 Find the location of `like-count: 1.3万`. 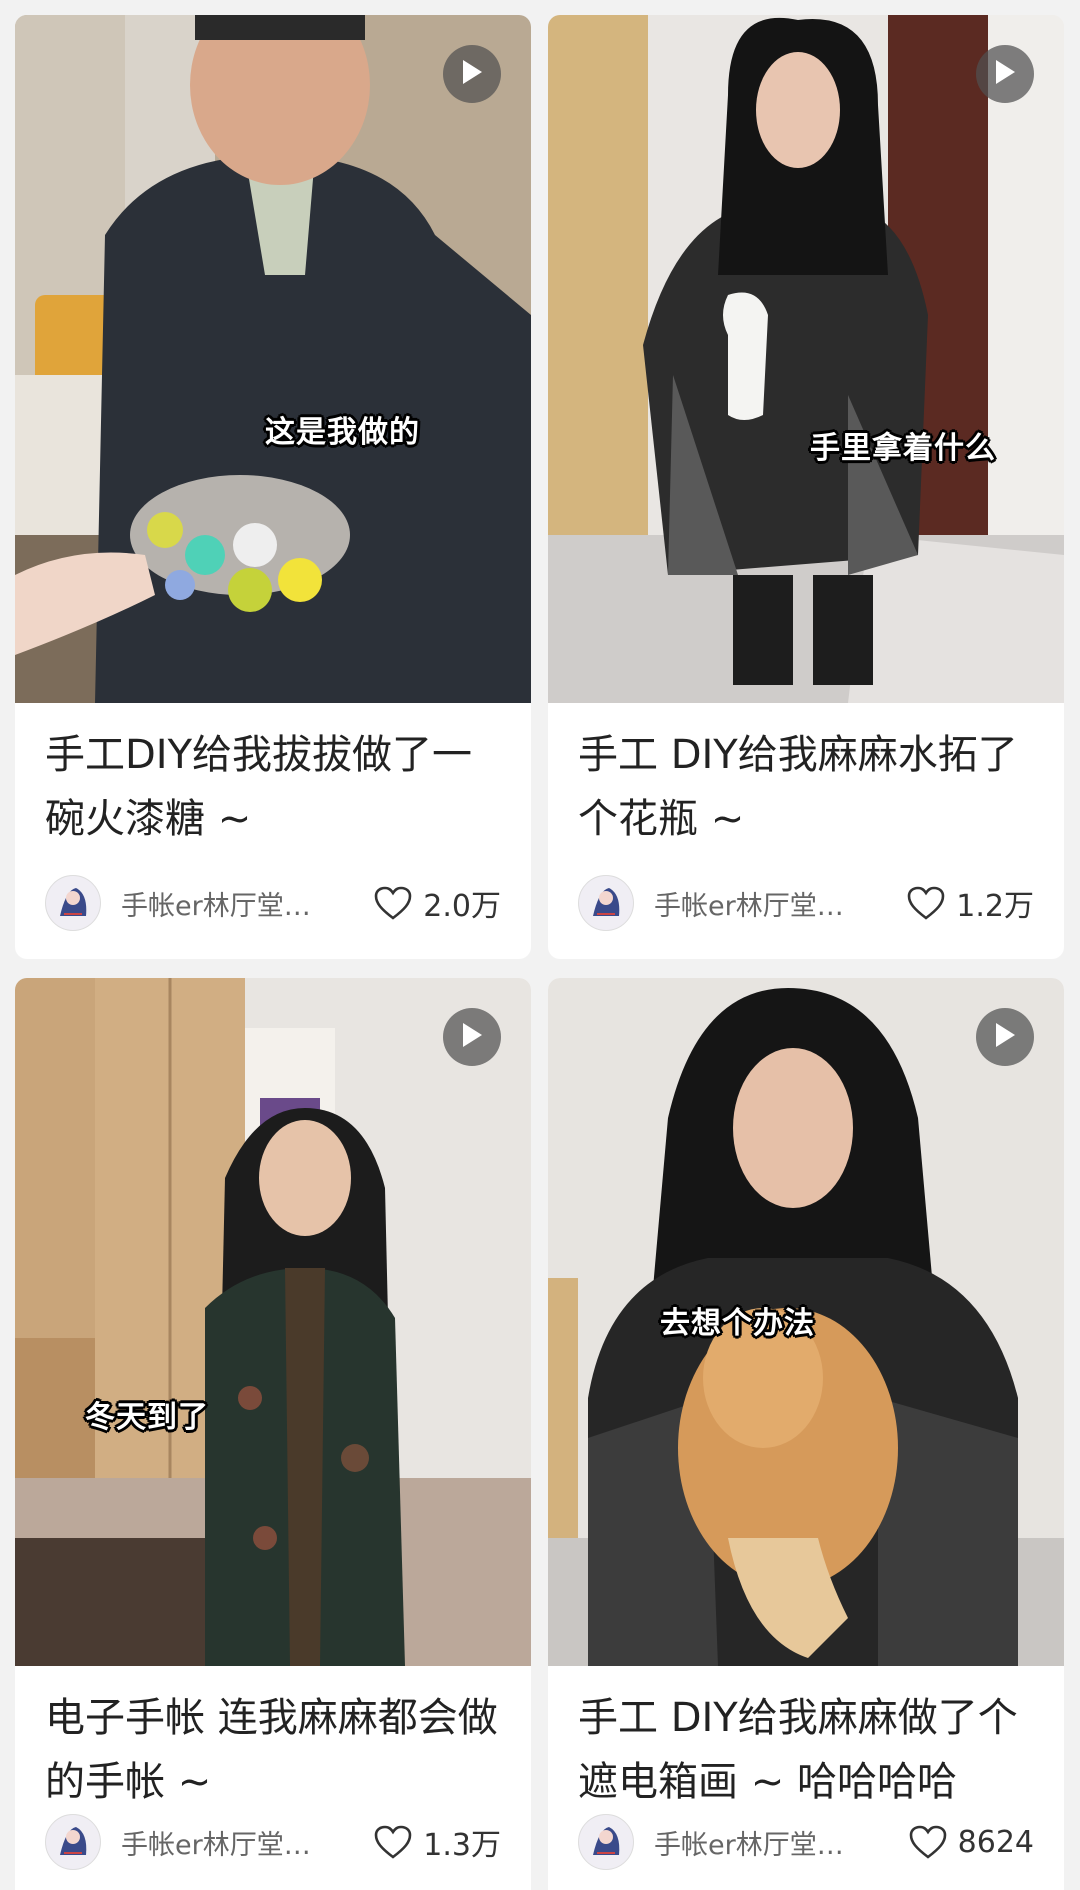

like-count: 1.3万 is located at coordinates (437, 1842).